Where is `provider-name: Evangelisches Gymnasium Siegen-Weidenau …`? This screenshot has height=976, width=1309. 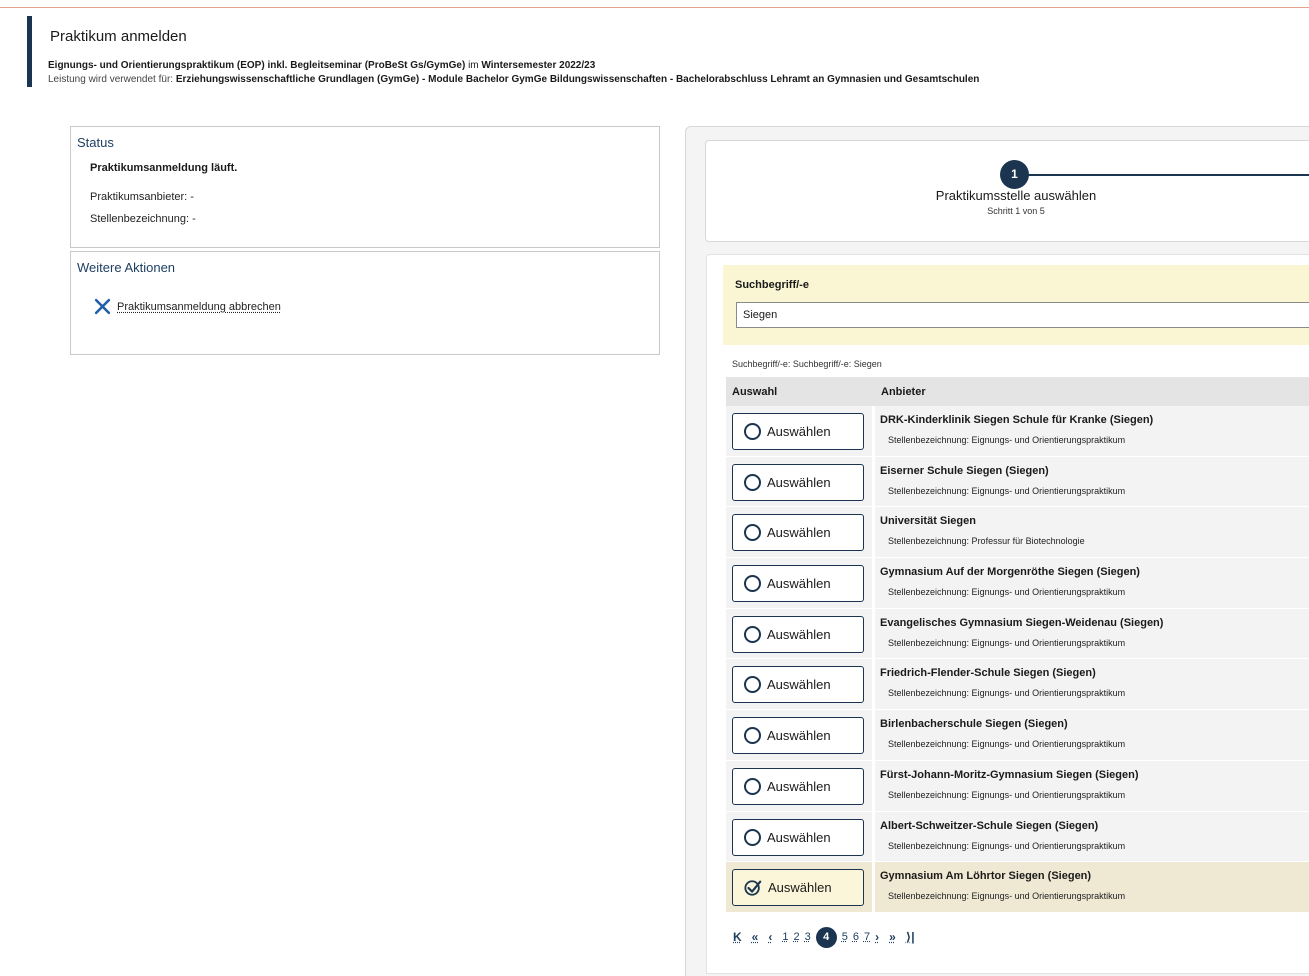 provider-name: Evangelisches Gymnasium Siegen-Weidenau … is located at coordinates (1022, 622).